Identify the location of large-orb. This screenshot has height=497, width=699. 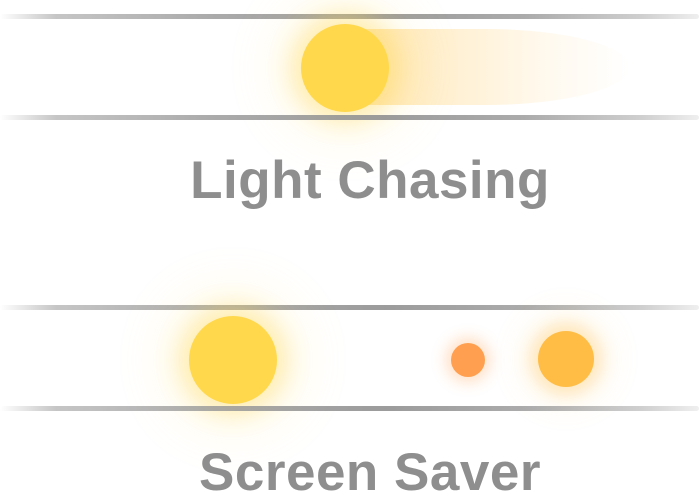
(233, 360).